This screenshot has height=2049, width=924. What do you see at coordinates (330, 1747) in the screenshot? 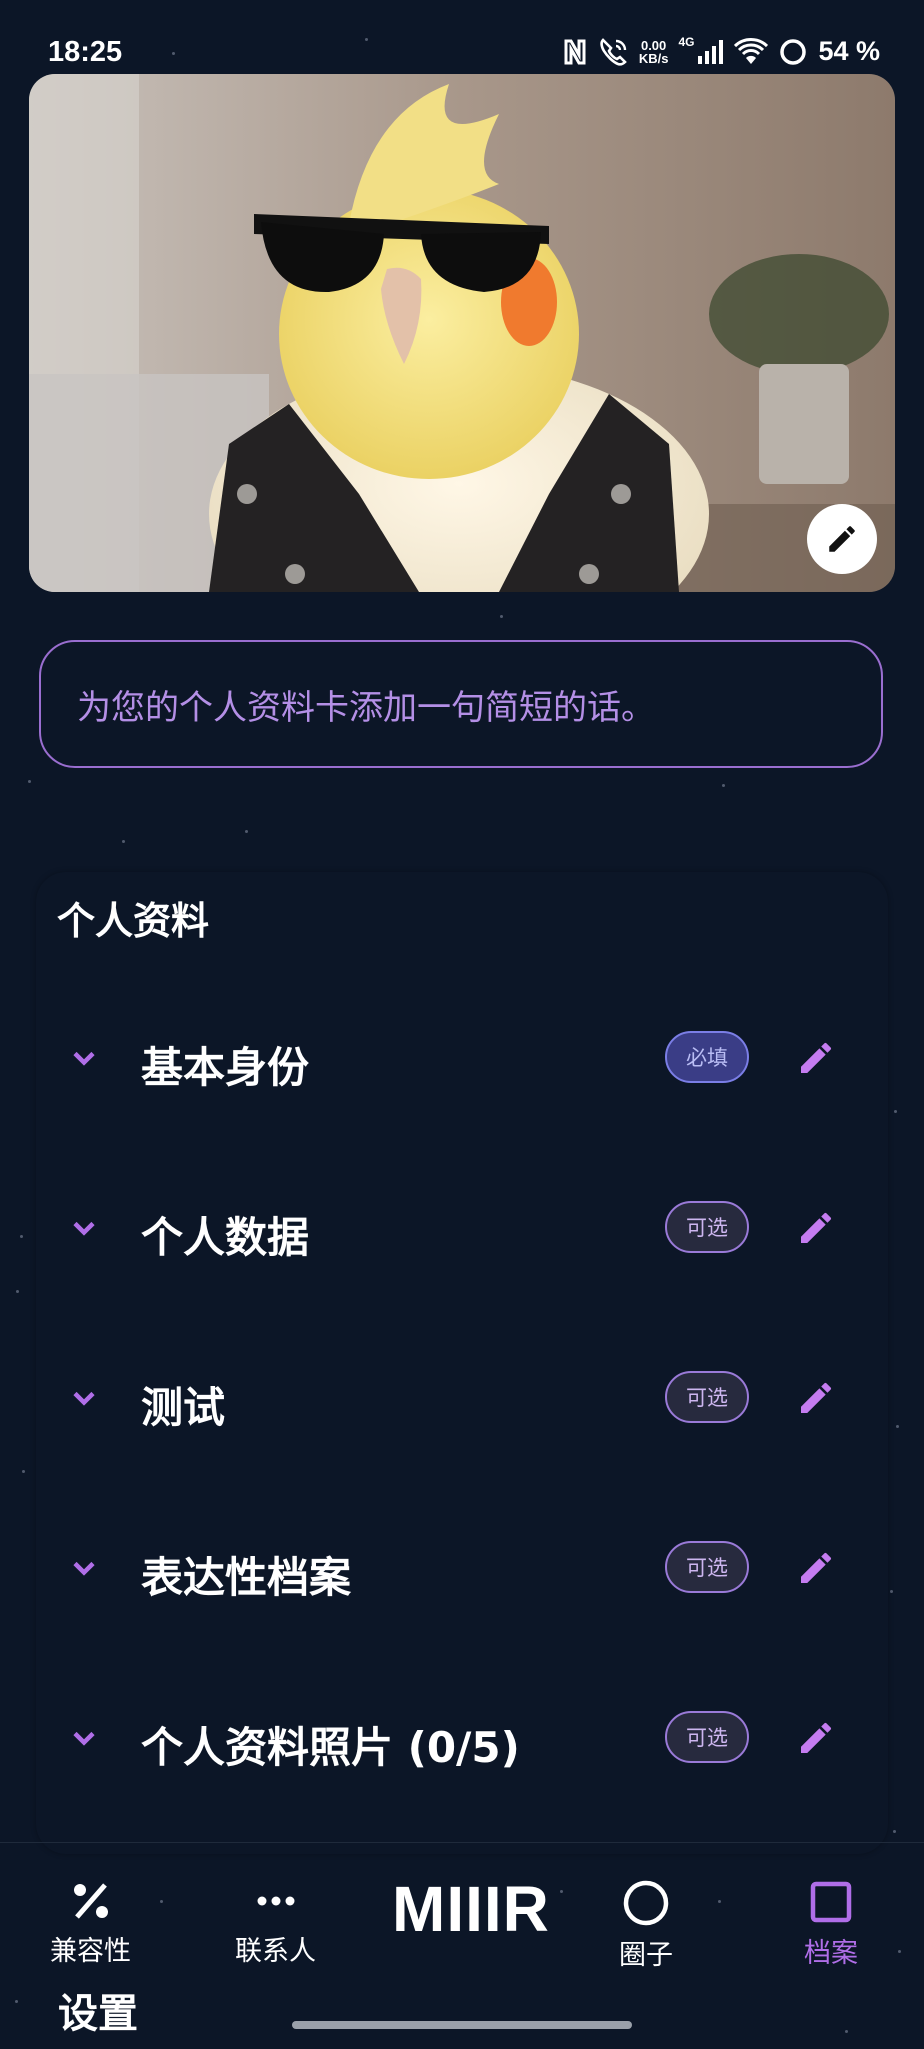
I see `section-label: 个人资料照片 (0/5)` at bounding box center [330, 1747].